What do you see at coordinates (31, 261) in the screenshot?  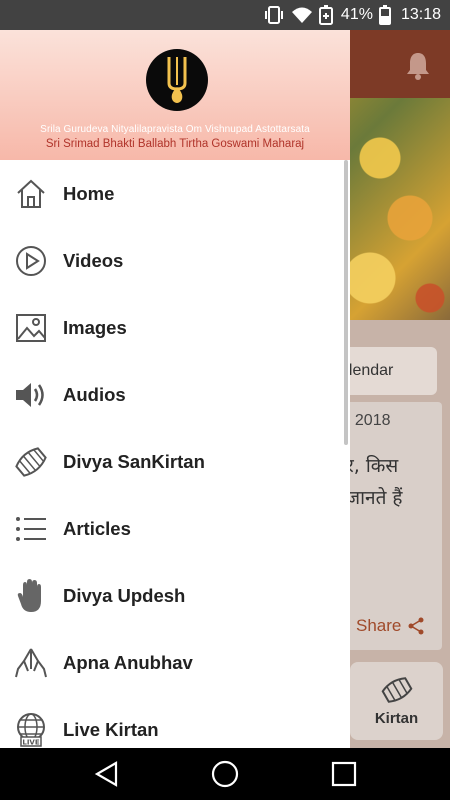 I see `play-circle-icon` at bounding box center [31, 261].